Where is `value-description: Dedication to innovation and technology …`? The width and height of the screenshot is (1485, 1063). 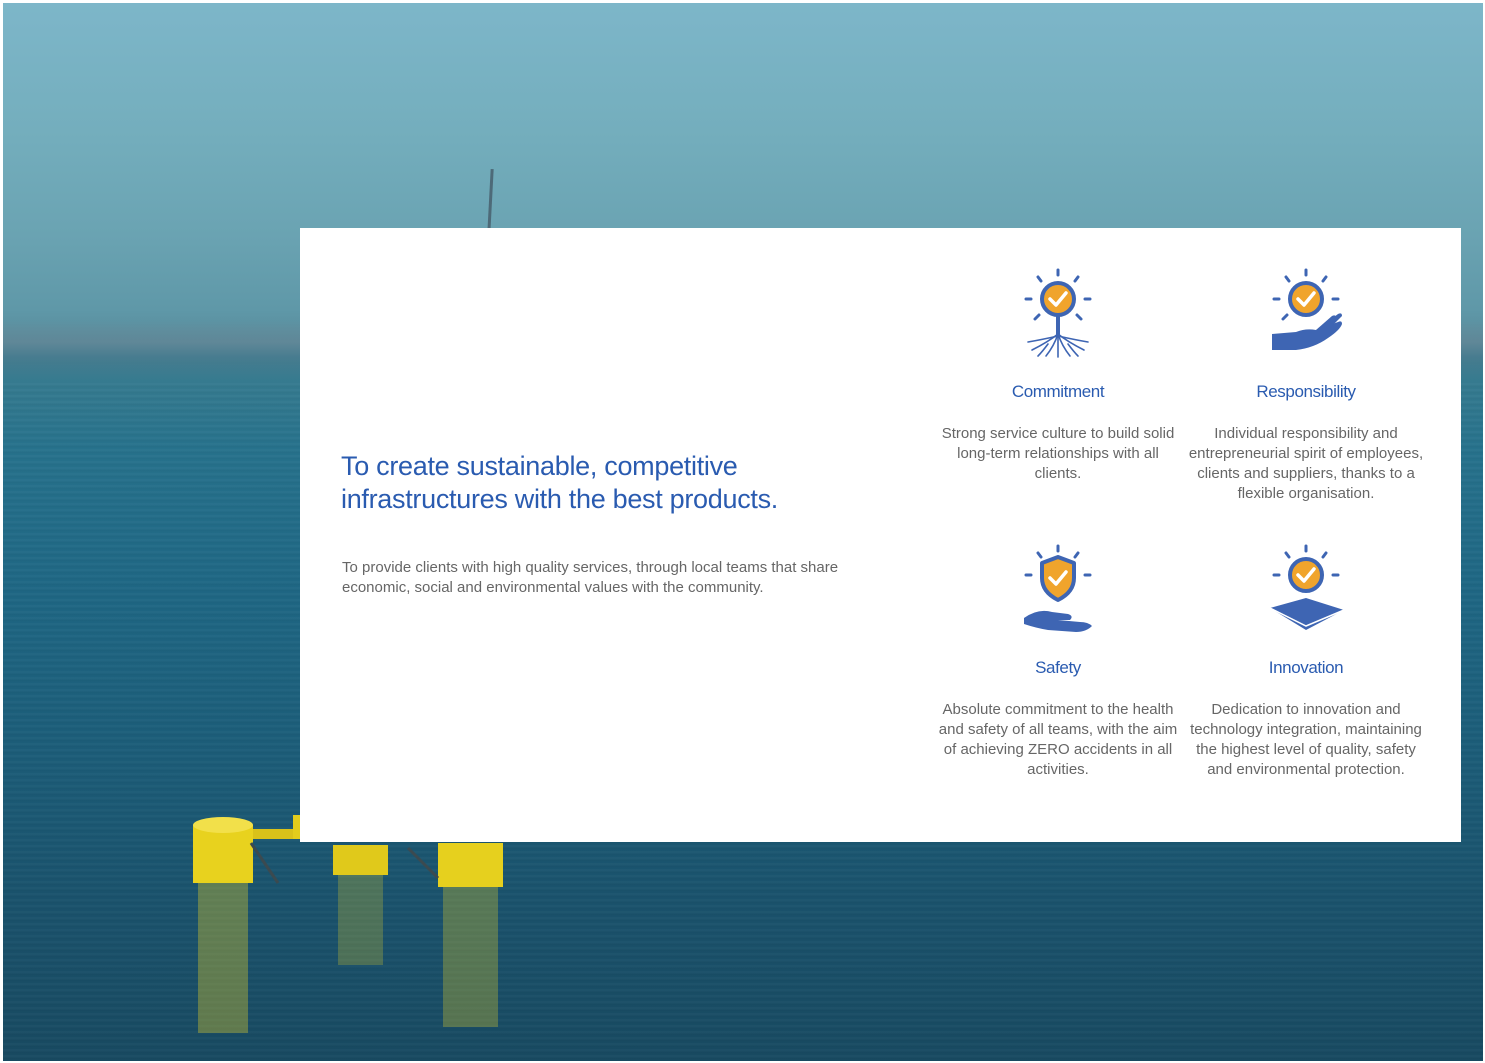 value-description: Dedication to innovation and technology … is located at coordinates (1306, 739).